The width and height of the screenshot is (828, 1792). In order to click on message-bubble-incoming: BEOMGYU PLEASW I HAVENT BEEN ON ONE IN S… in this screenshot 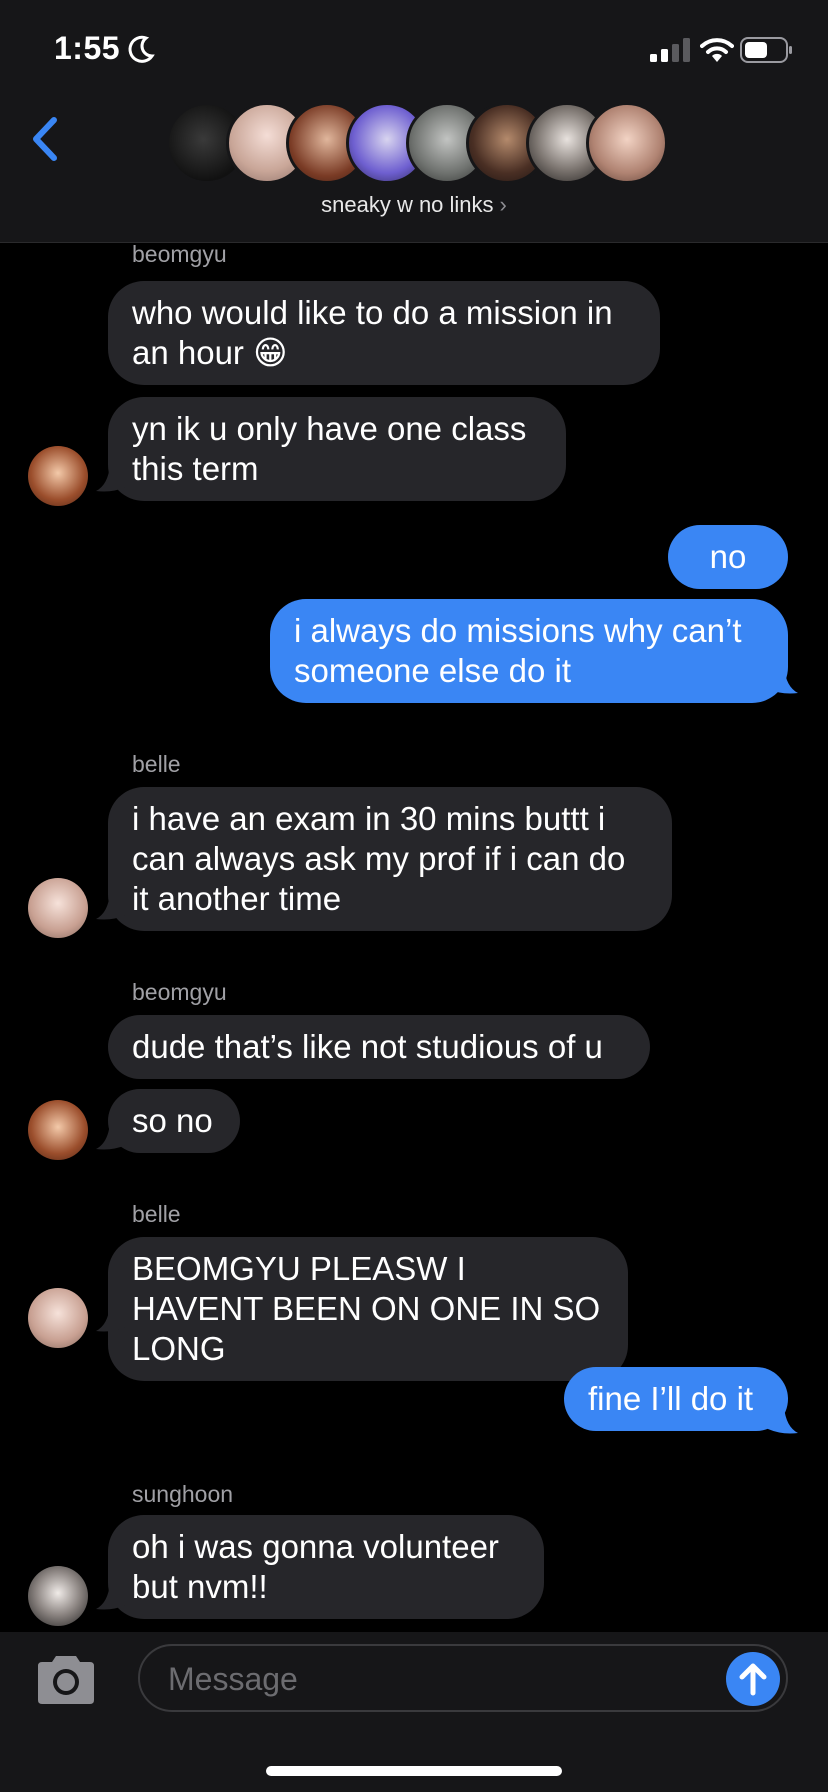, I will do `click(368, 1309)`.